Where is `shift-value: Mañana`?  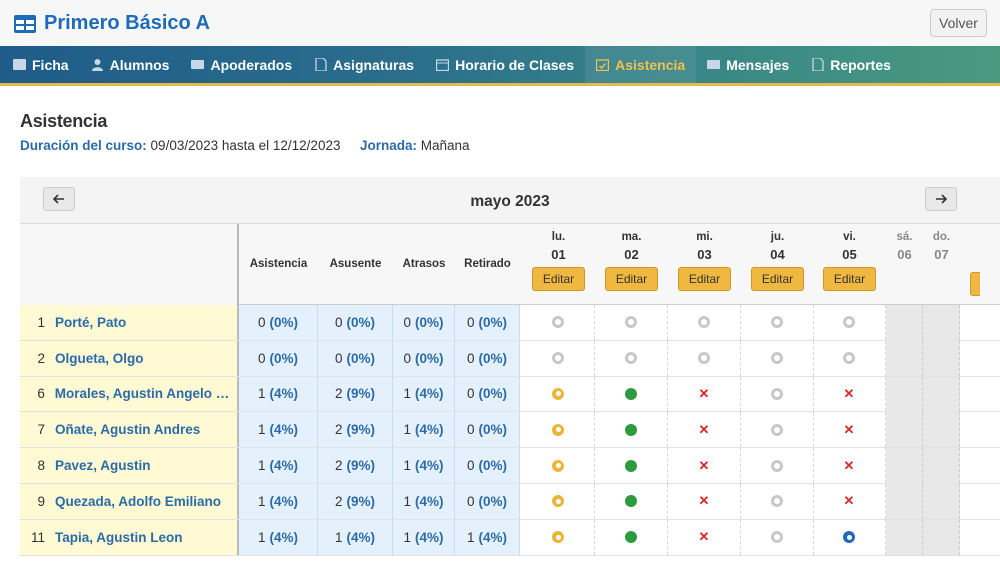 shift-value: Mañana is located at coordinates (445, 145).